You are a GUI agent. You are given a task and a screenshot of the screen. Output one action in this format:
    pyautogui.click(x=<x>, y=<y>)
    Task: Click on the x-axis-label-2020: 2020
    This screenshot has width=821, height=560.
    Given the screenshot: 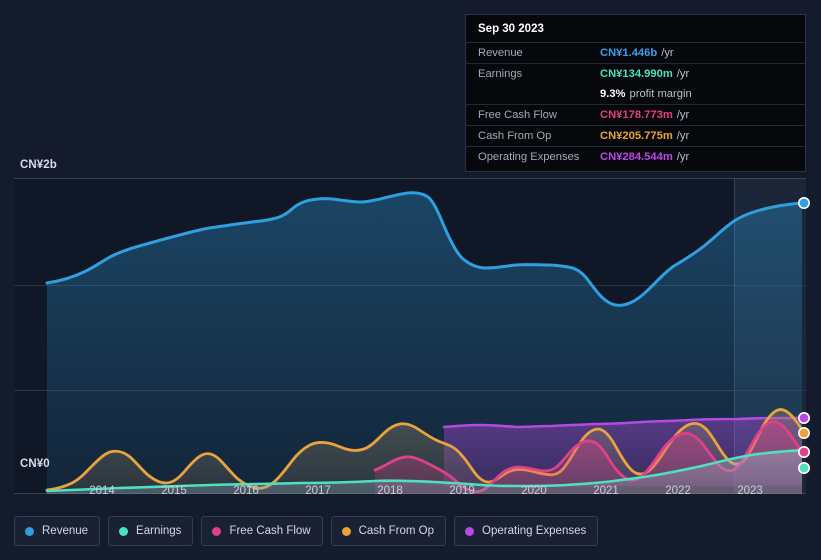 What is the action you would take?
    pyautogui.click(x=534, y=491)
    